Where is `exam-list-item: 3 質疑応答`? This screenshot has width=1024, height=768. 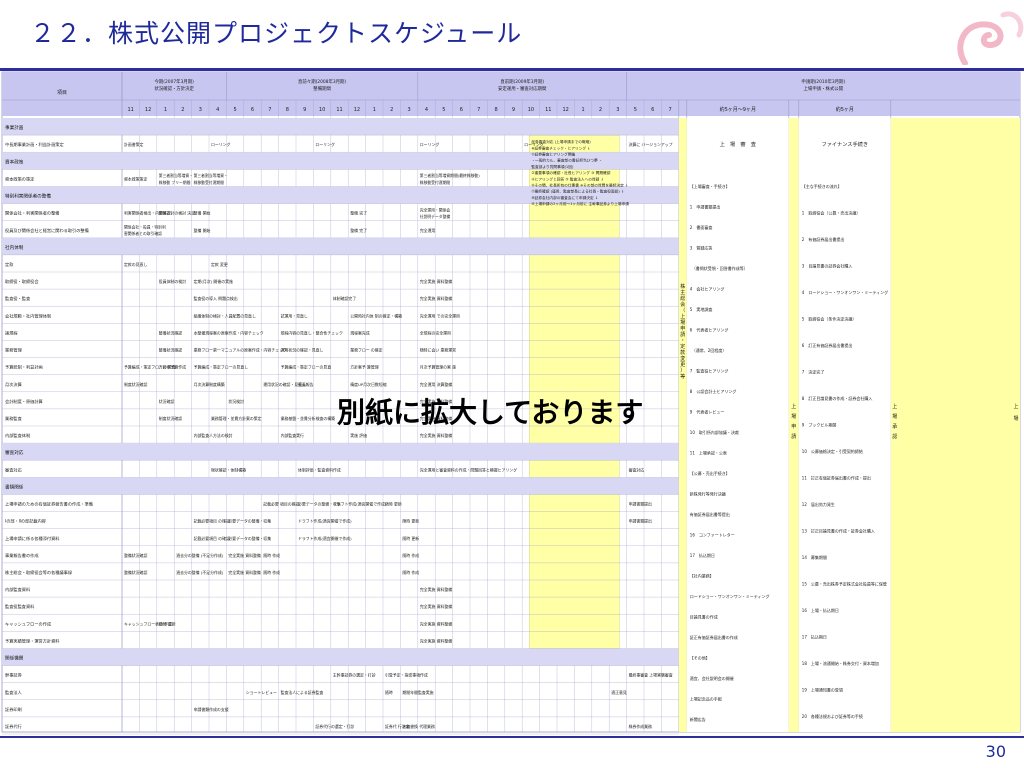
exam-list-item: 3 質疑応答 is located at coordinates (701, 248).